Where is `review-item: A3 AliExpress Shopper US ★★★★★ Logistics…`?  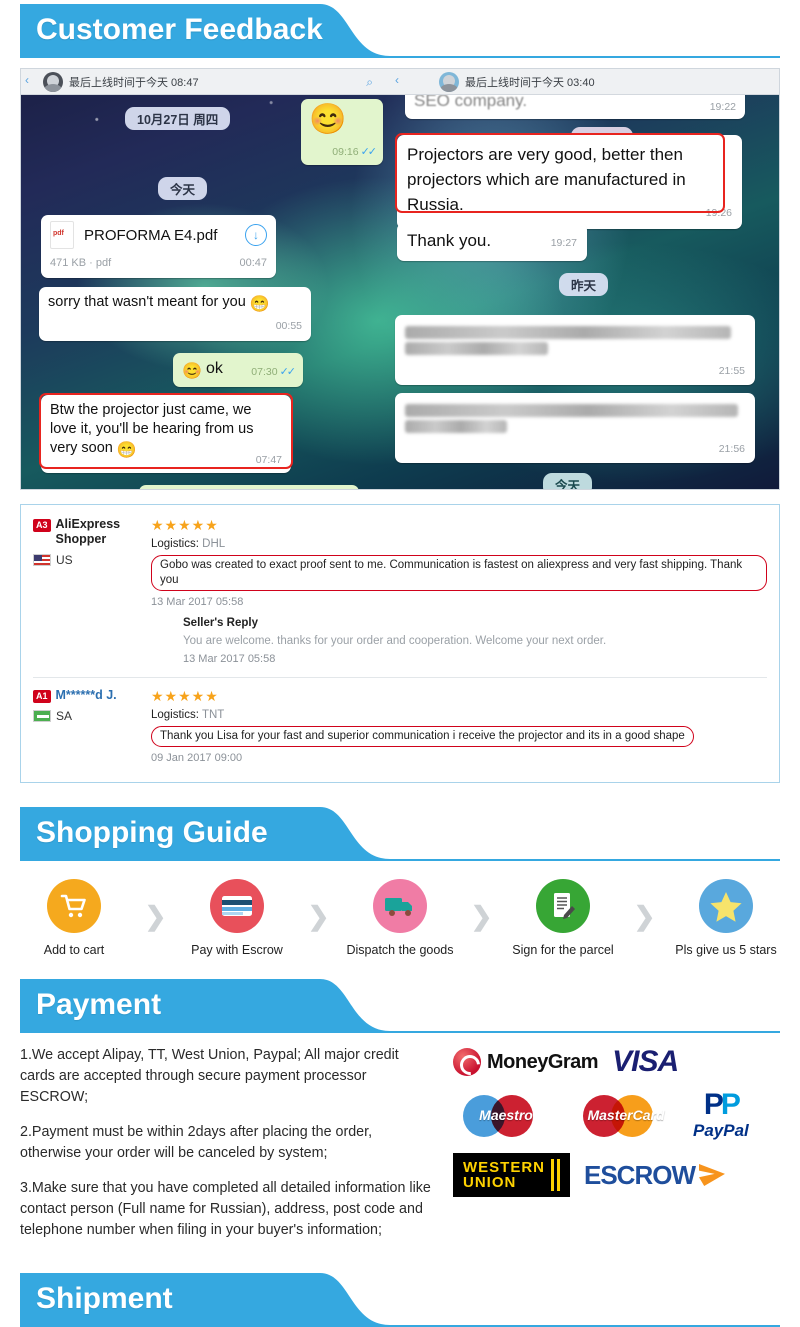 review-item: A3 AliExpress Shopper US ★★★★★ Logistics… is located at coordinates (400, 593).